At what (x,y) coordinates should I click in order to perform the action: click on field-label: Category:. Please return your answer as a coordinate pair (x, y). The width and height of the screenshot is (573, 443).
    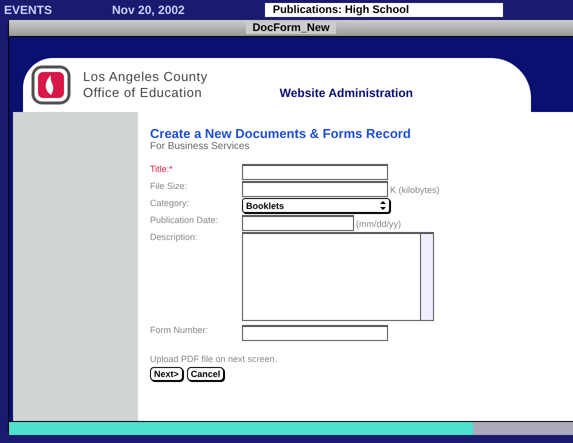
    Looking at the image, I should click on (170, 203).